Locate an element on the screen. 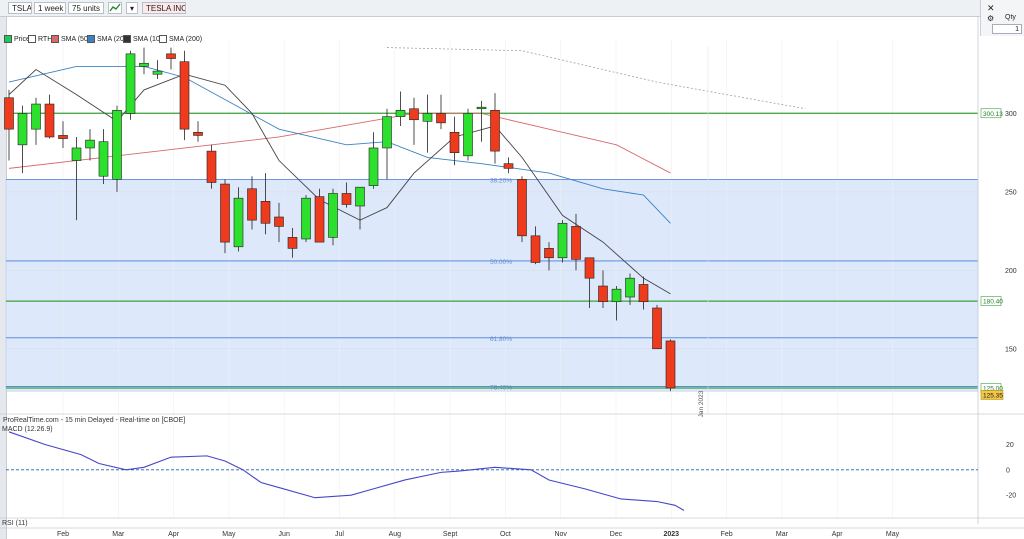 The width and height of the screenshot is (1024, 539). macd-line is located at coordinates (346, 471).